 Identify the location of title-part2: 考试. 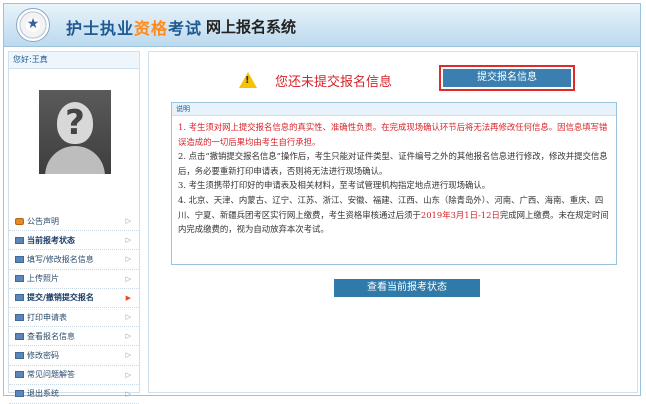
(185, 28).